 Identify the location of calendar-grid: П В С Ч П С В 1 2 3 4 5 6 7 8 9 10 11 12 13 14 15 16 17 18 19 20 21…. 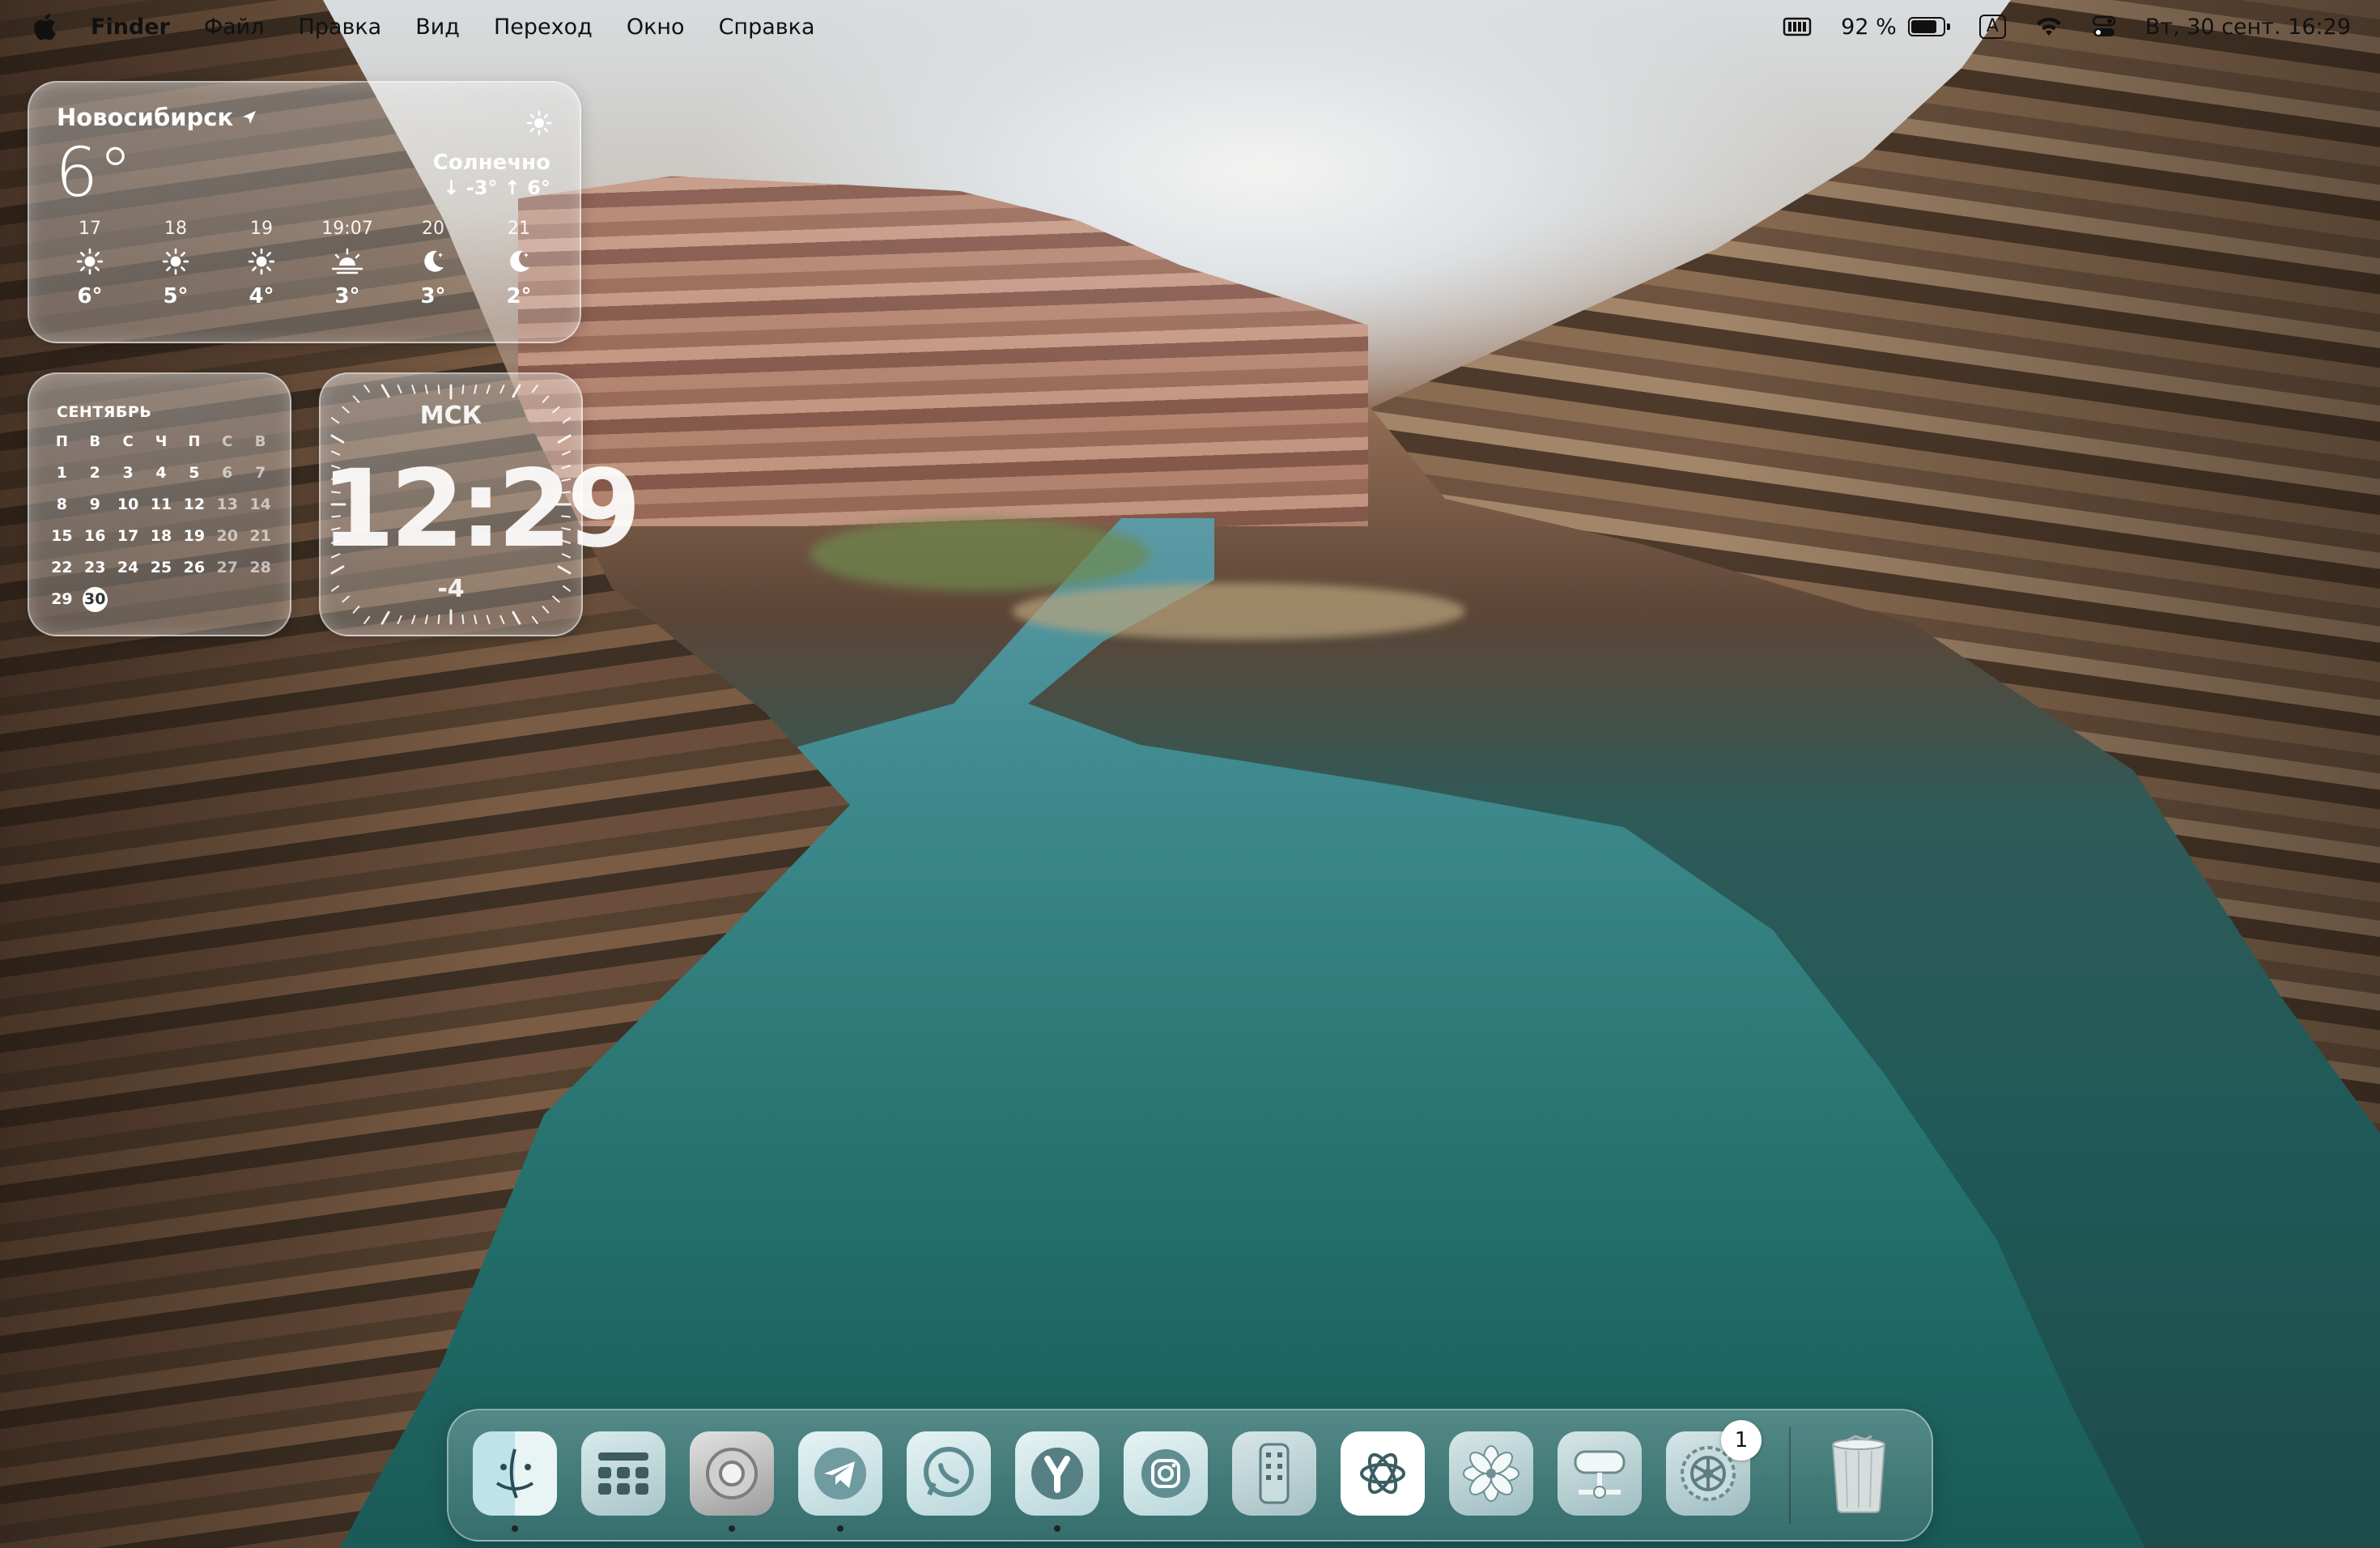
(161, 520).